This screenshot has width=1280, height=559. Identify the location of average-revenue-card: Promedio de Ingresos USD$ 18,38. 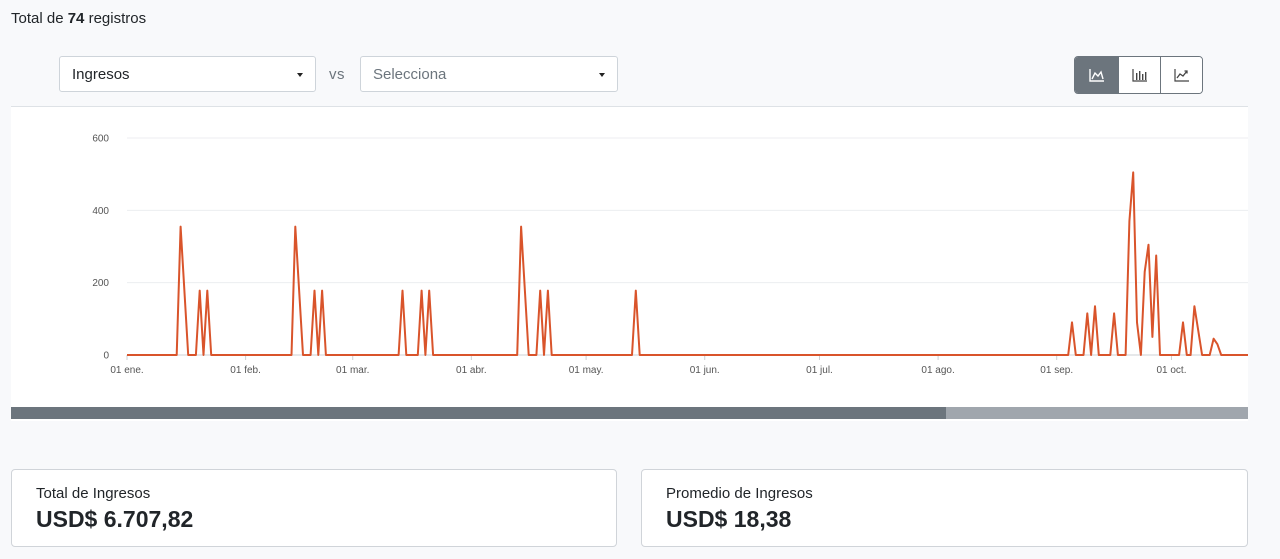
(944, 508).